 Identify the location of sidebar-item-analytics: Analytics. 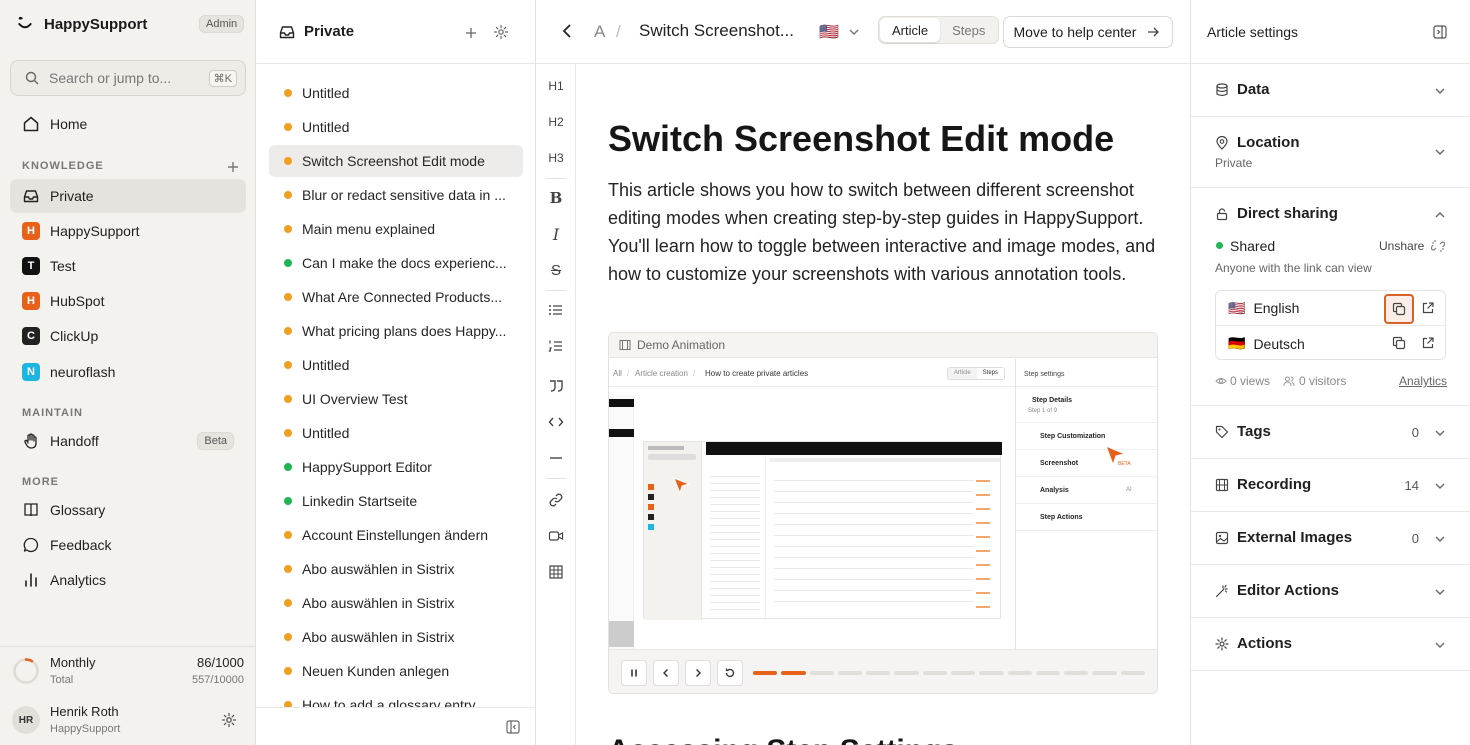
(128, 580).